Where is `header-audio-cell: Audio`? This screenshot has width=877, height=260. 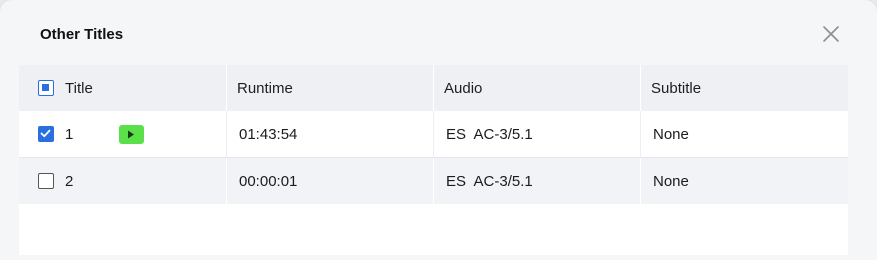 header-audio-cell: Audio is located at coordinates (536, 88).